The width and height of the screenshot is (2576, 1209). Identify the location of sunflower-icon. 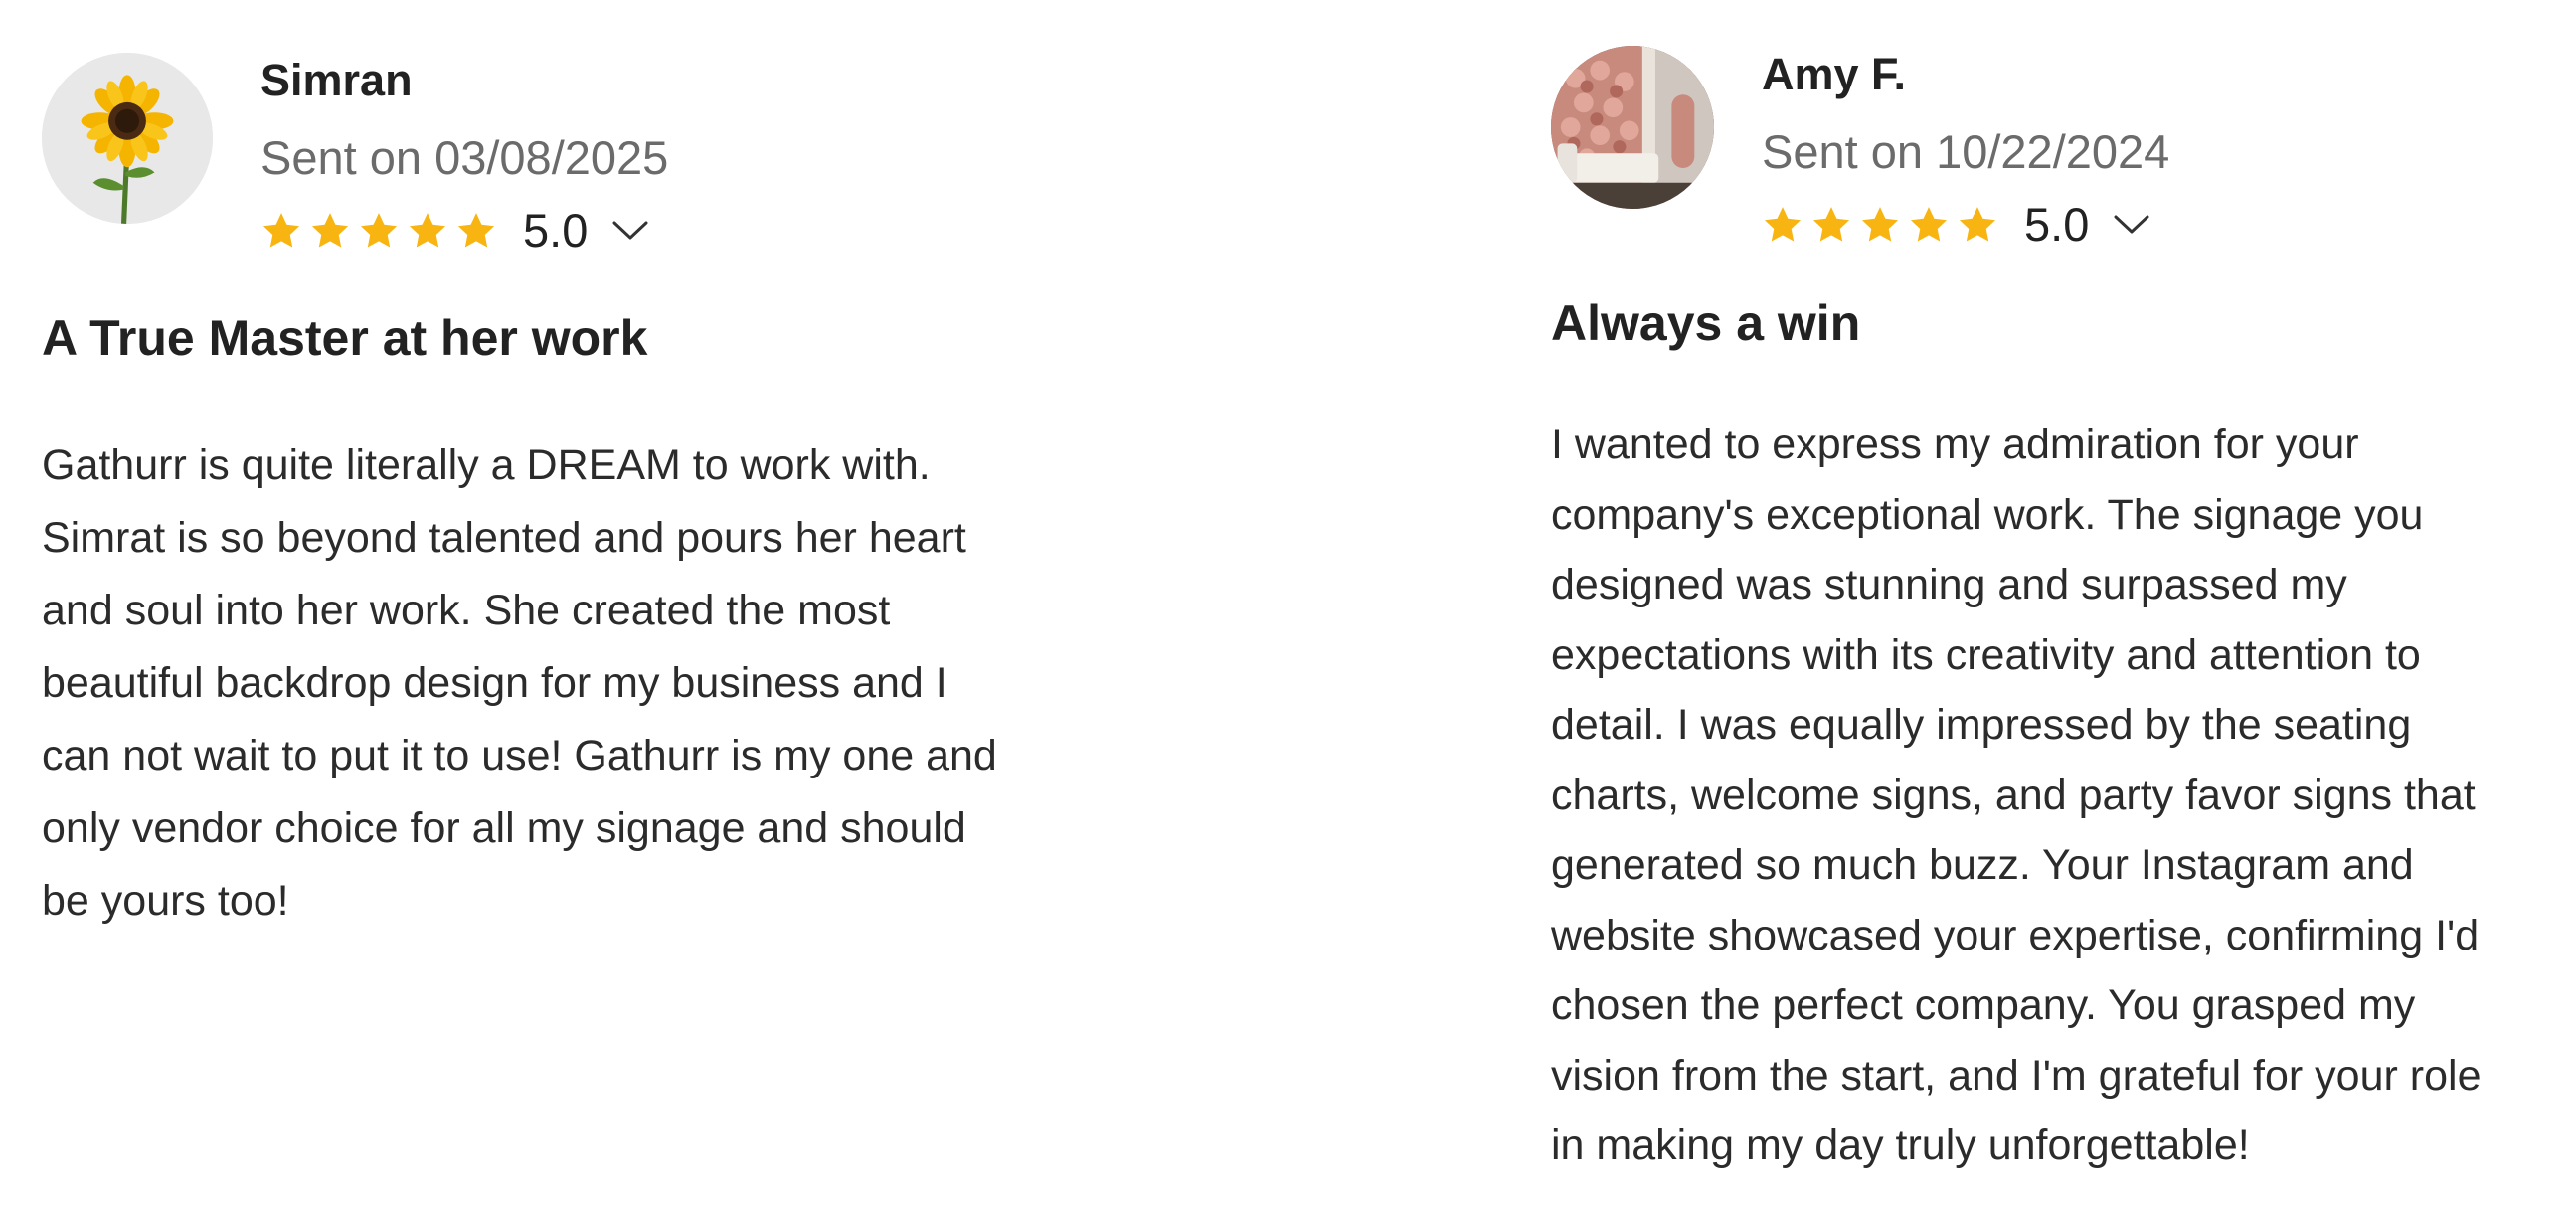
(127, 138).